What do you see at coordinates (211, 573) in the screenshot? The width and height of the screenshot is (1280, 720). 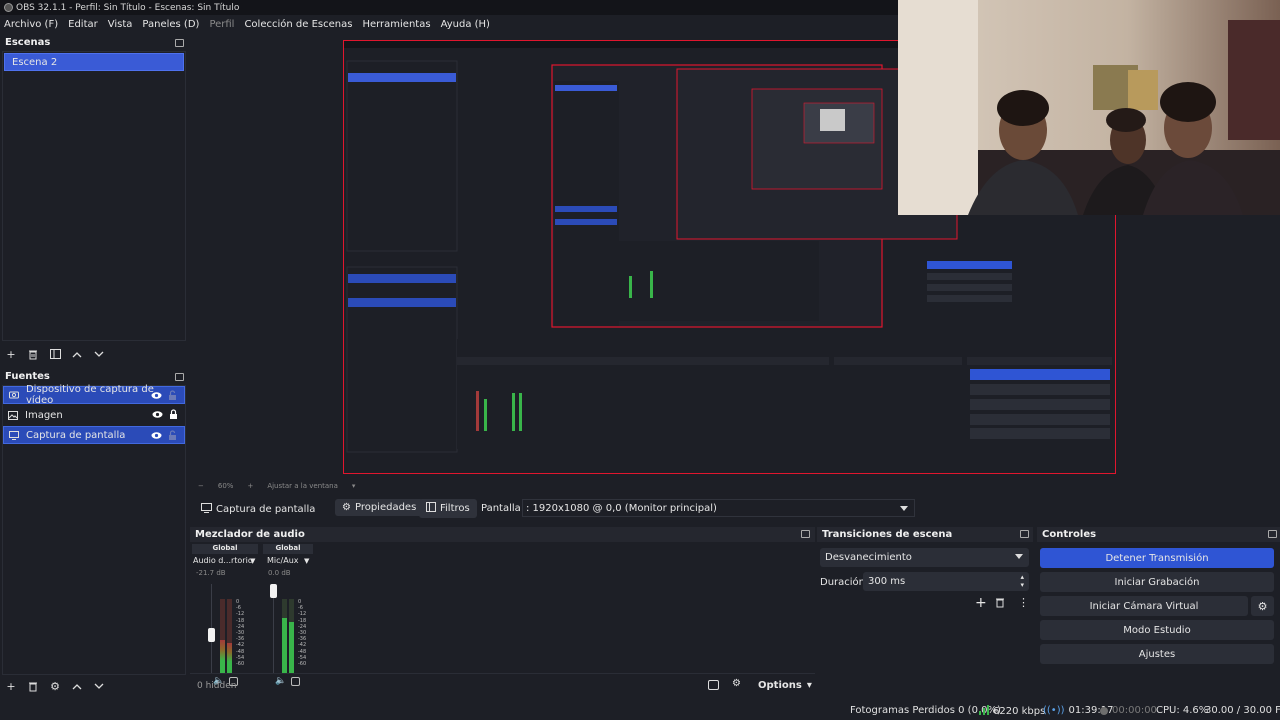 I see `channel-volume-db: -21.7 dB` at bounding box center [211, 573].